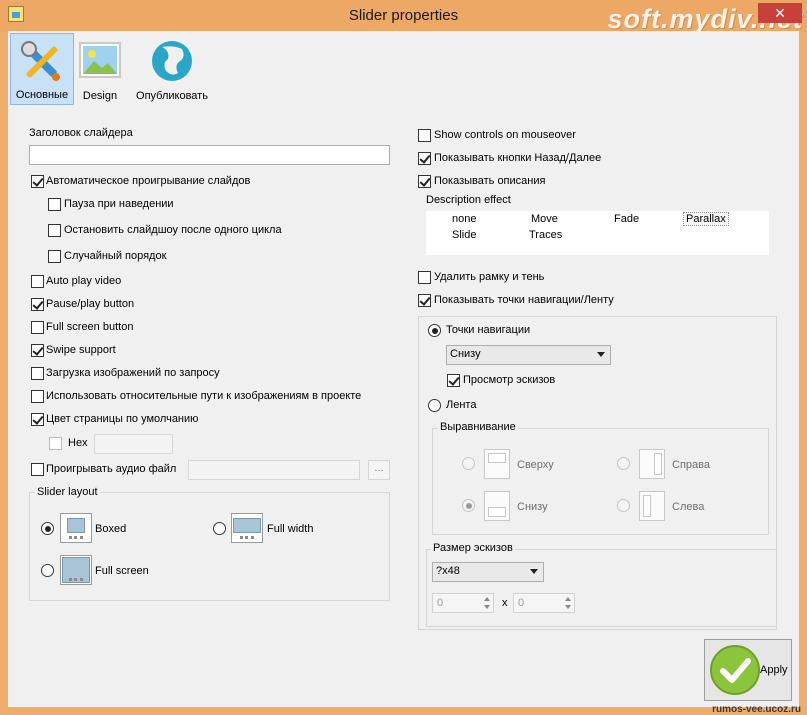  I want to click on tab-general: Основные, so click(42, 69).